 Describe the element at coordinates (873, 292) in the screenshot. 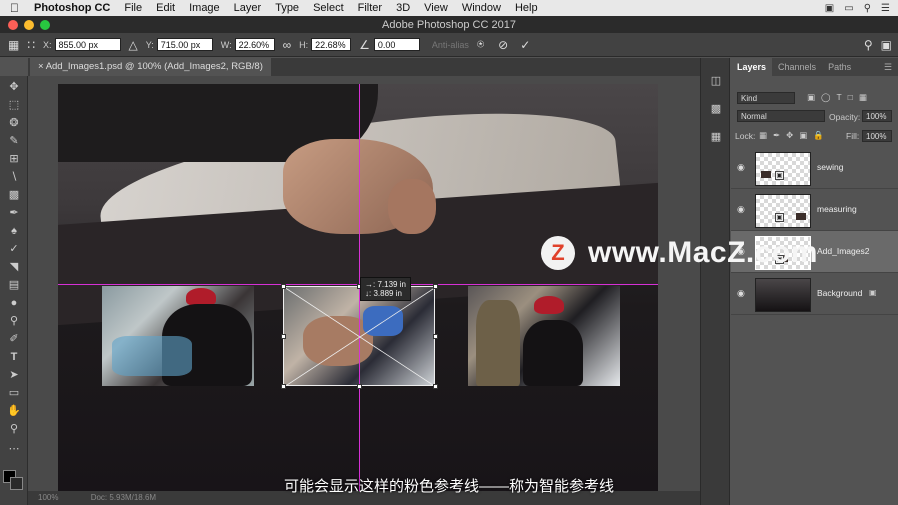

I see `layer-lock-icon: ▣` at that location.